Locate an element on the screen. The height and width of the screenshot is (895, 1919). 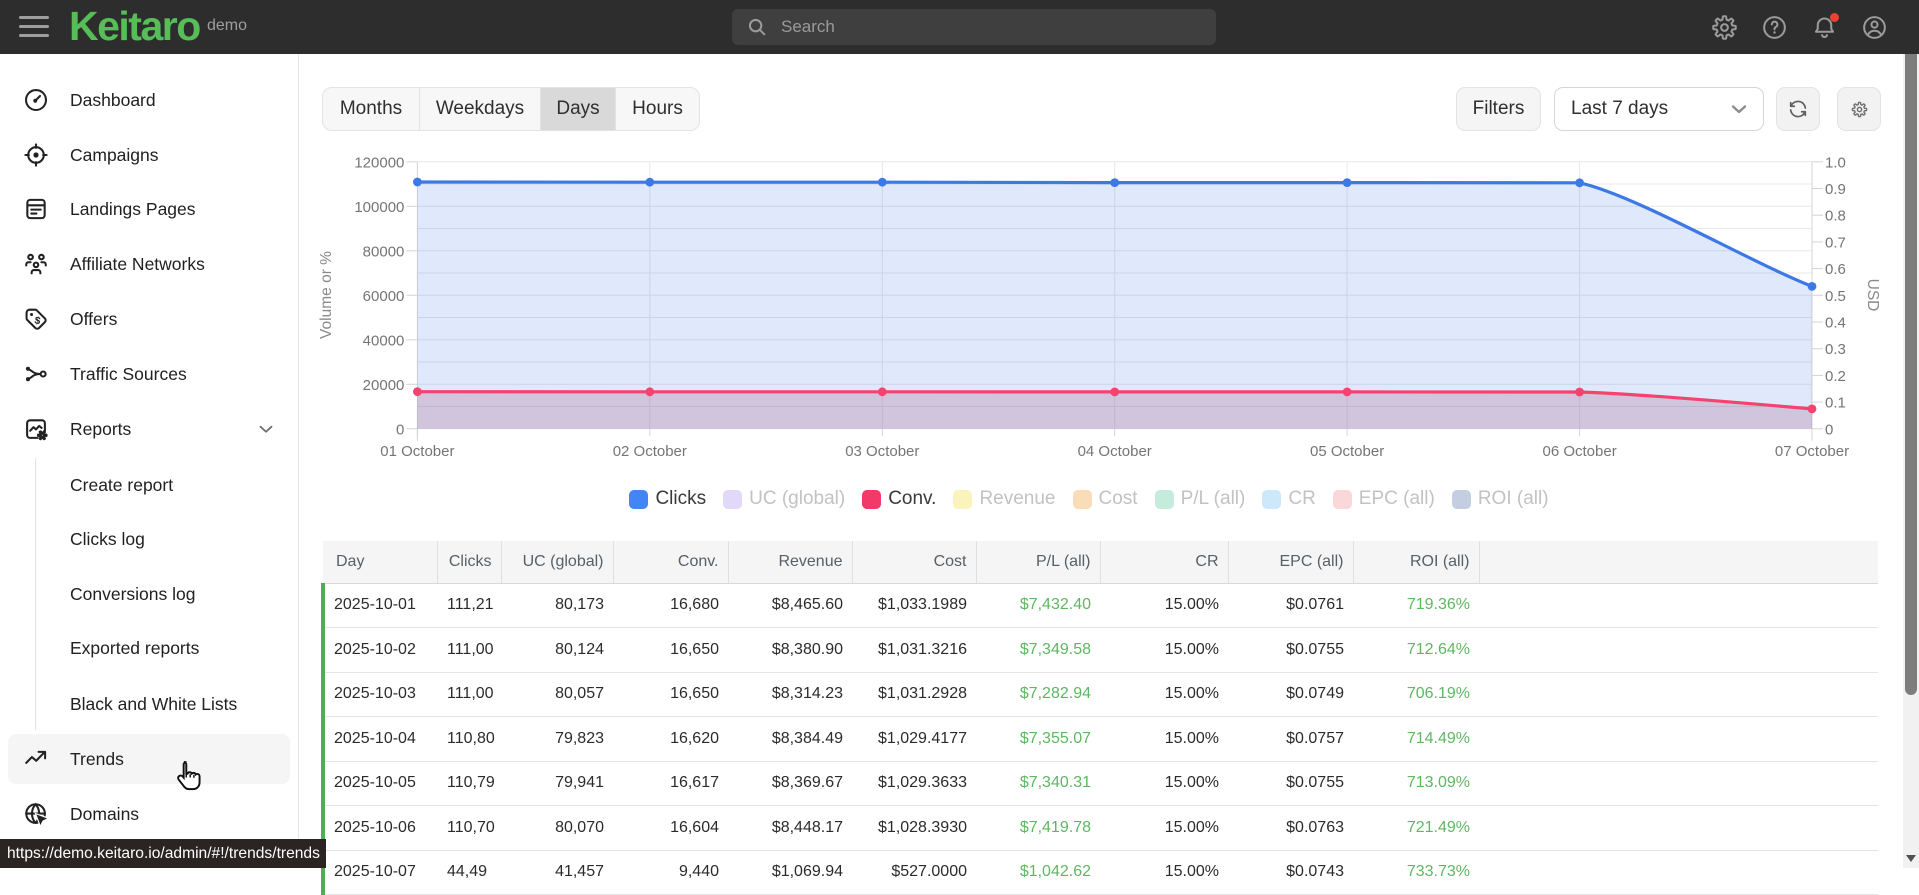
svg-text: 0.5 is located at coordinates (1835, 296).